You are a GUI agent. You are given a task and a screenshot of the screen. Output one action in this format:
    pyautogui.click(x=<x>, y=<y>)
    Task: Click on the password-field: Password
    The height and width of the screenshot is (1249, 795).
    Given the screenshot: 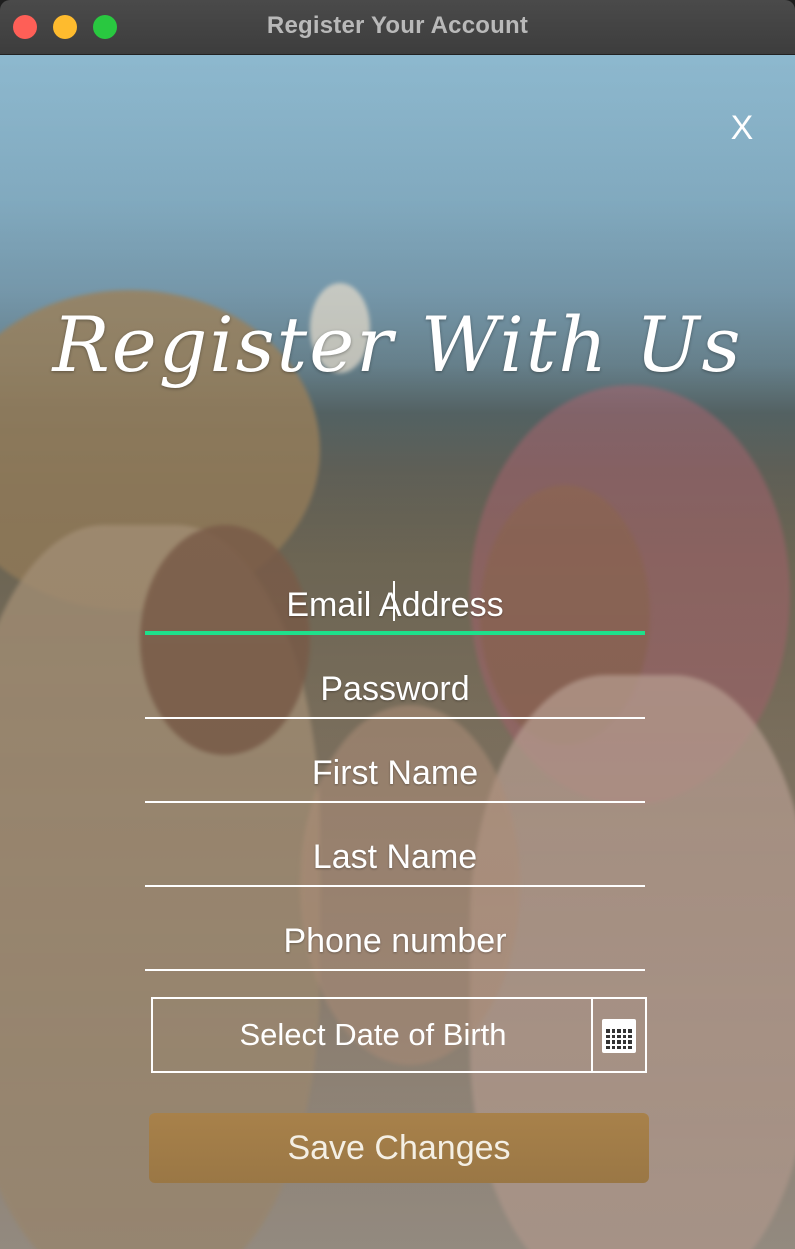 What is the action you would take?
    pyautogui.click(x=395, y=689)
    